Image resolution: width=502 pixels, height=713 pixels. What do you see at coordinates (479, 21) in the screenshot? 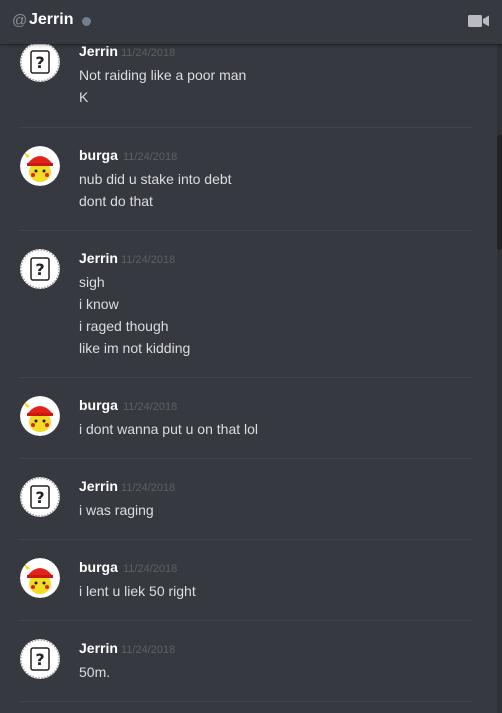
I see `video-camera-icon` at bounding box center [479, 21].